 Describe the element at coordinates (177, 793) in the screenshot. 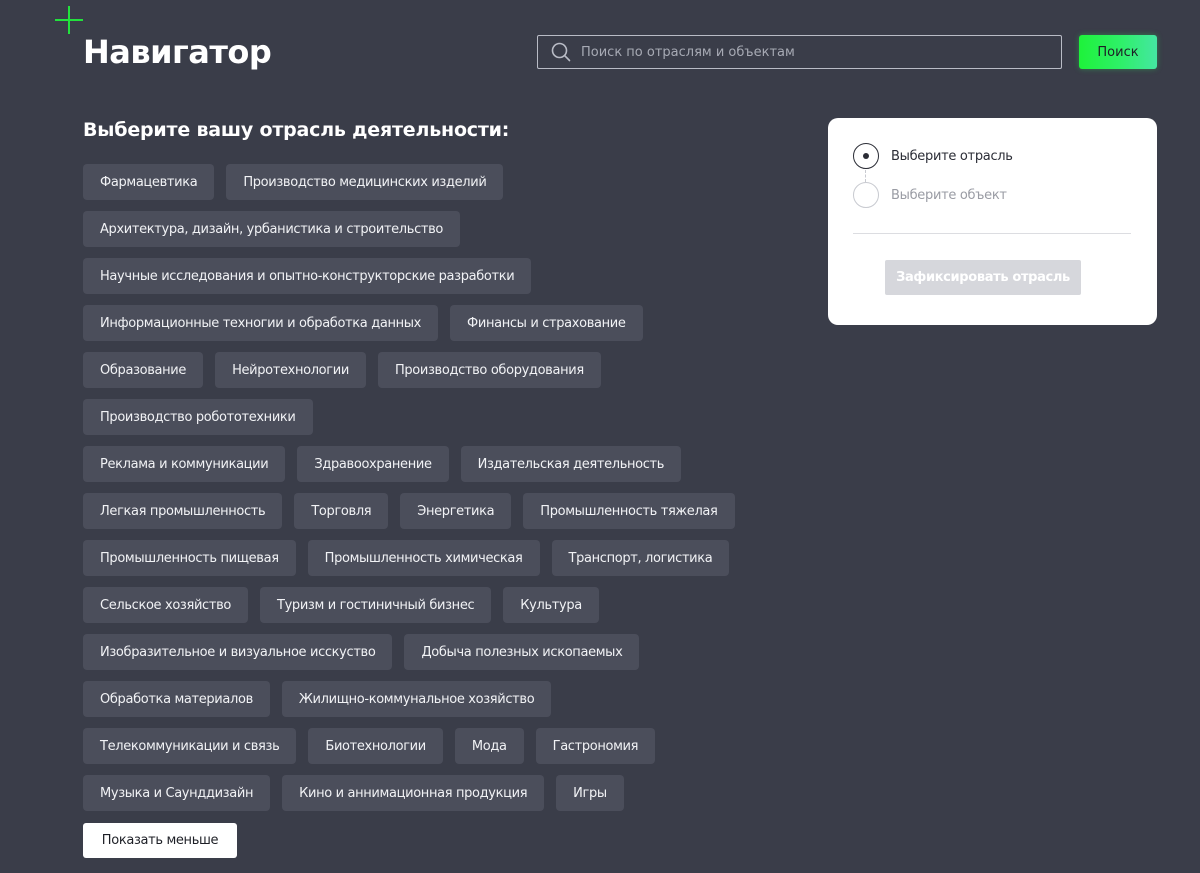

I see `industry-chip: Музыка и Саунддизайн` at that location.